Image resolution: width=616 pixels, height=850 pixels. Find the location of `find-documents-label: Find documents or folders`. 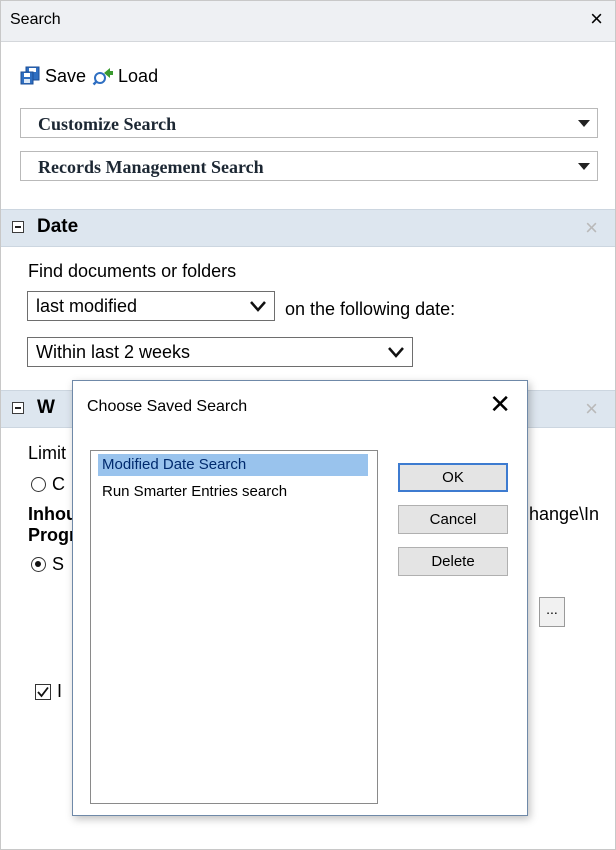

find-documents-label: Find documents or folders is located at coordinates (132, 271).